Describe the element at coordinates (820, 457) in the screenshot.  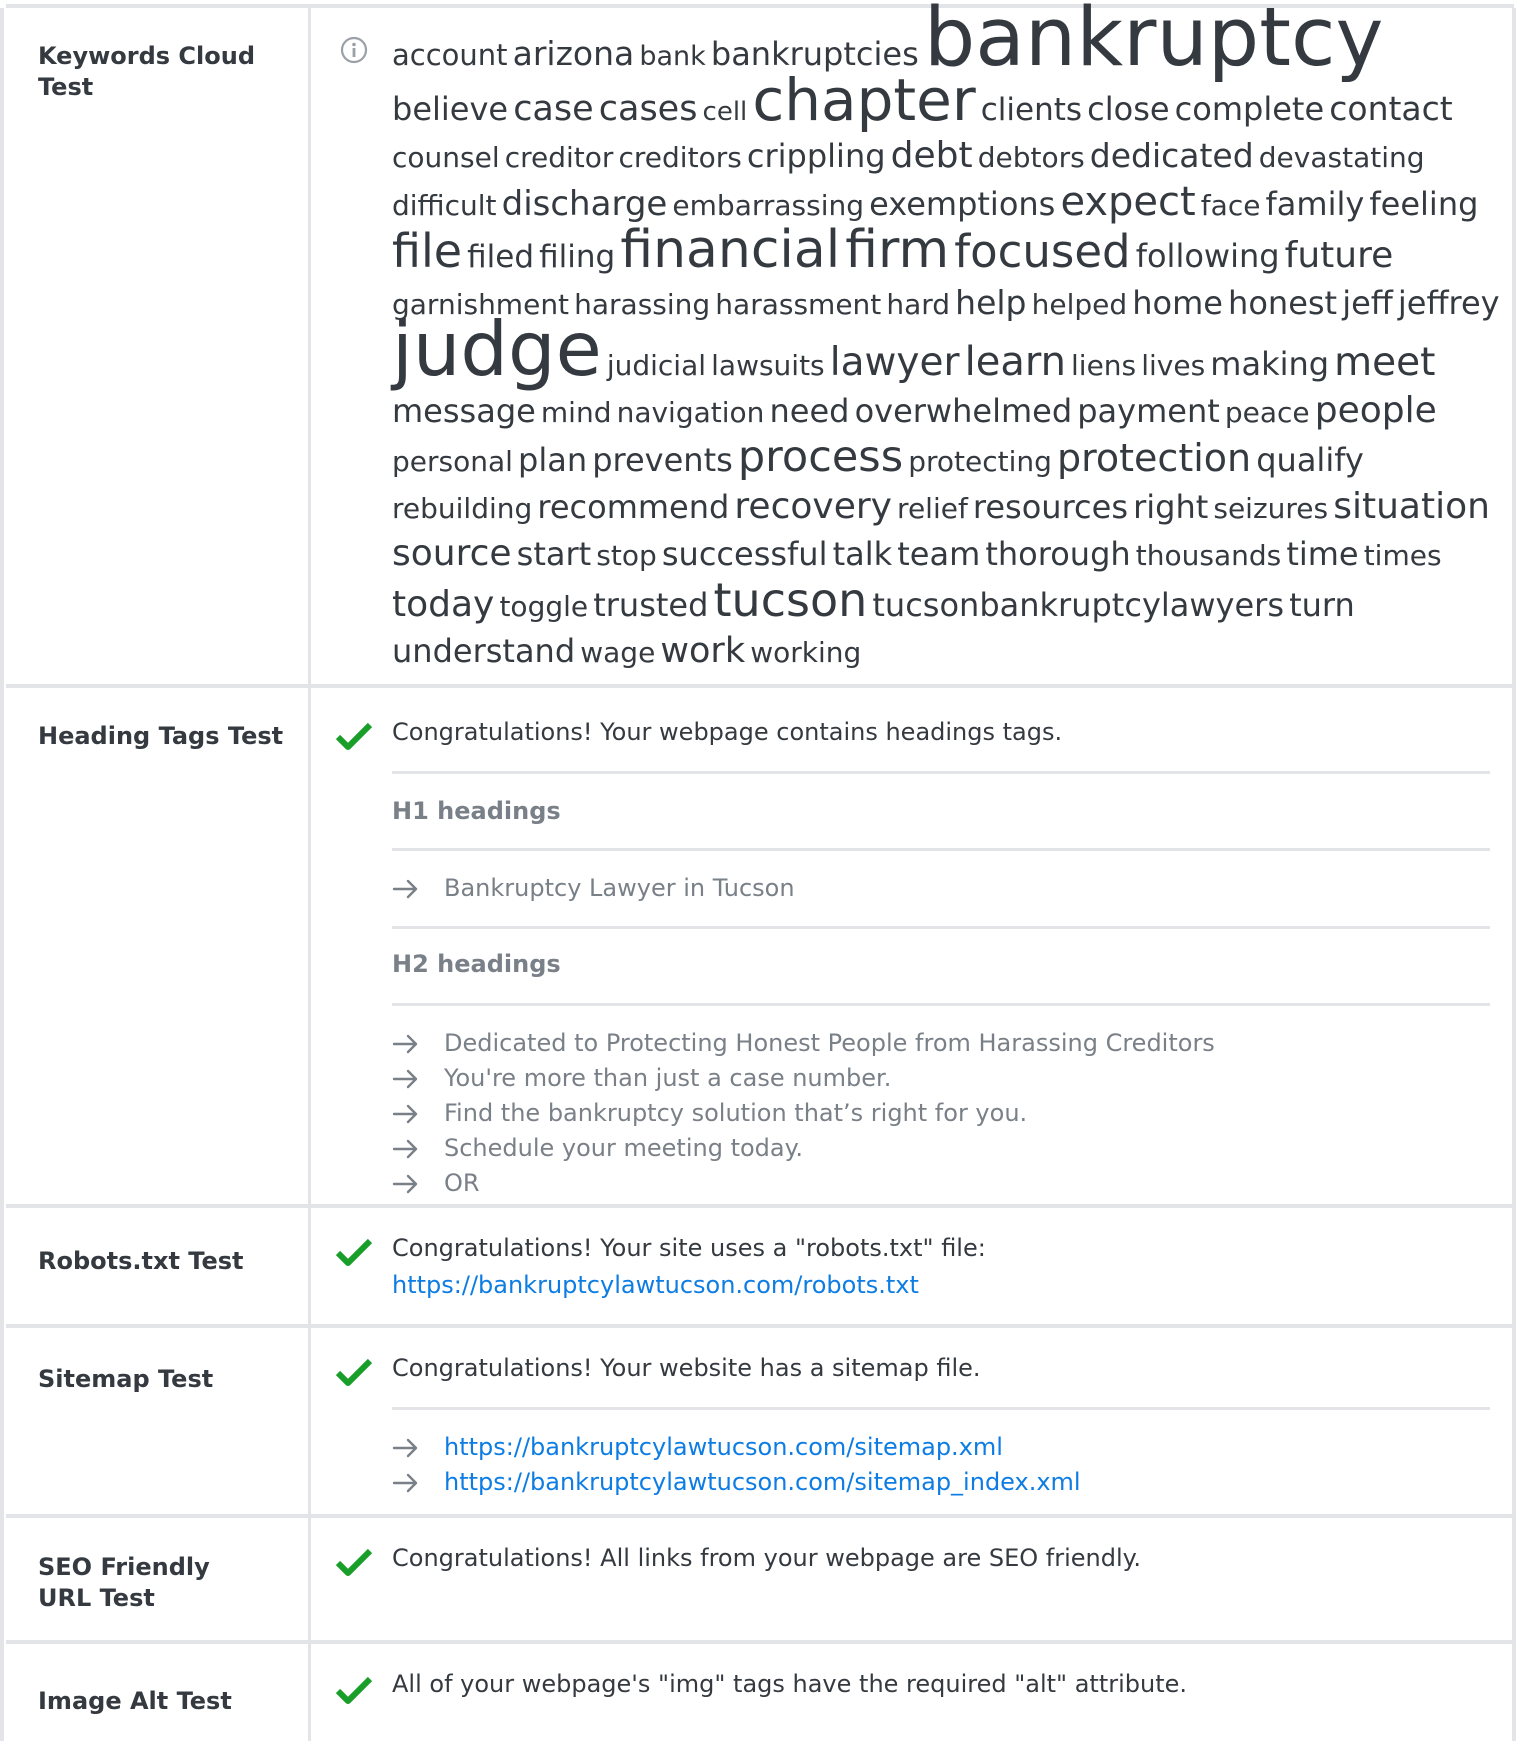
I see `keyword-process: process` at that location.